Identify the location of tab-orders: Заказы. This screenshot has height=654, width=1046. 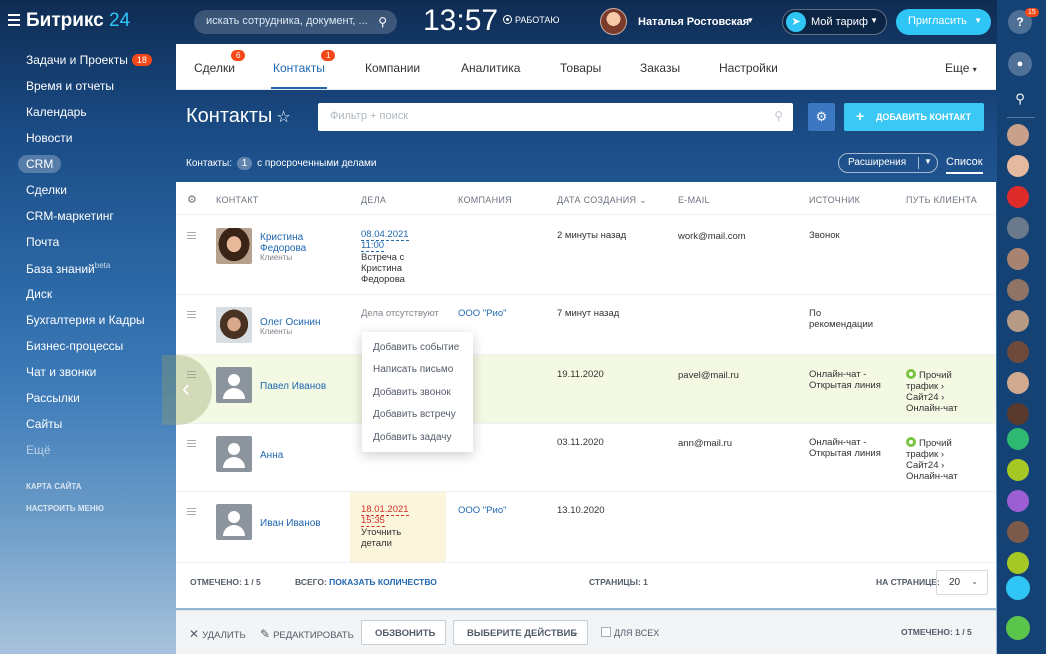
(660, 68).